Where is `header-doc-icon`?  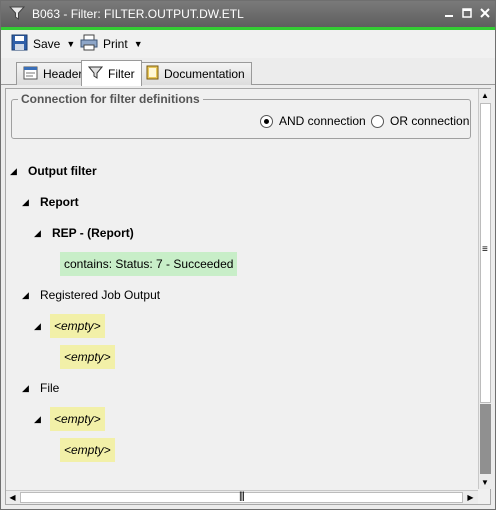 header-doc-icon is located at coordinates (30, 74).